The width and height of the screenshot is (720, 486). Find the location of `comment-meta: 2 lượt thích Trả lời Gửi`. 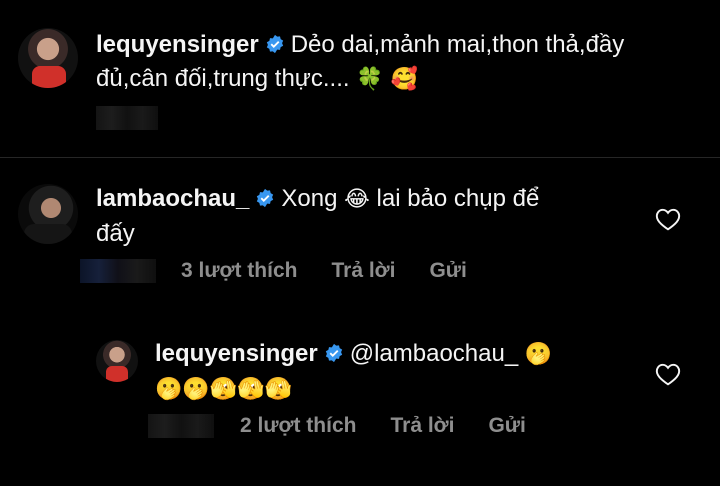

comment-meta: 2 lượt thích Trả lời Gửi is located at coordinates (400, 426).